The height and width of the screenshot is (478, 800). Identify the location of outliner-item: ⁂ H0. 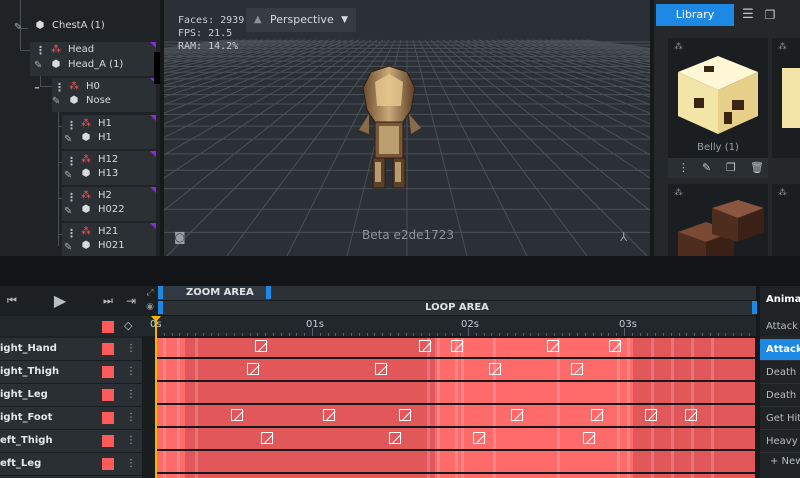
(84, 87).